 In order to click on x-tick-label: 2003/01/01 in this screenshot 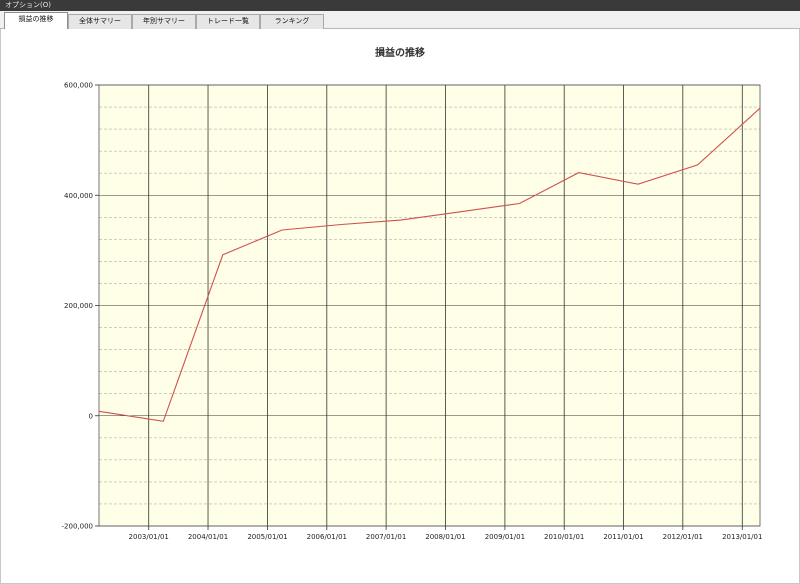, I will do `click(149, 537)`.